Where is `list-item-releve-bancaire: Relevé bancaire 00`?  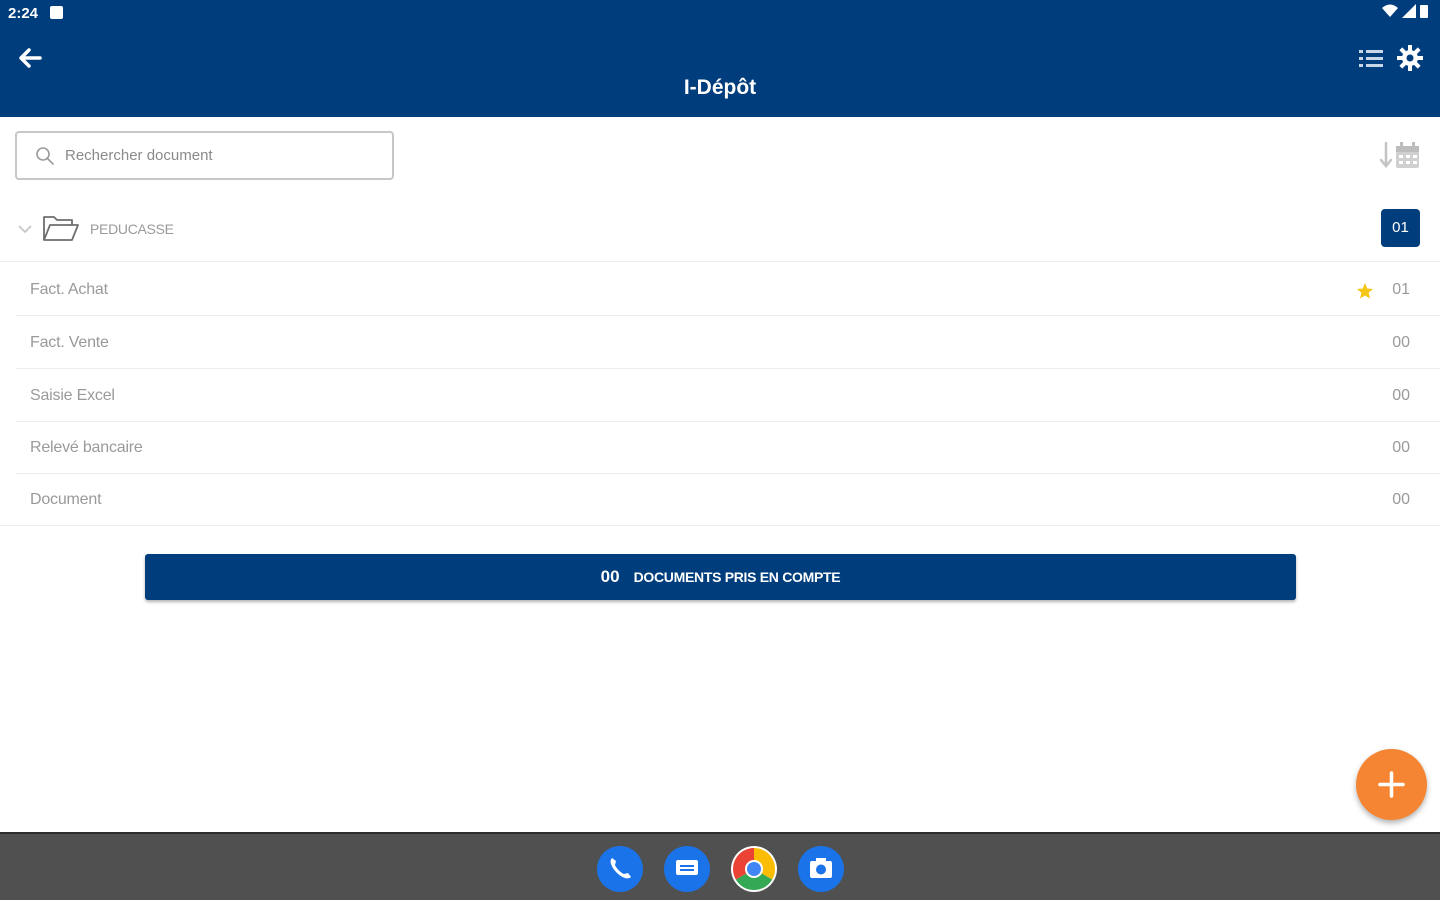
list-item-releve-bancaire: Relevé bancaire 00 is located at coordinates (728, 448).